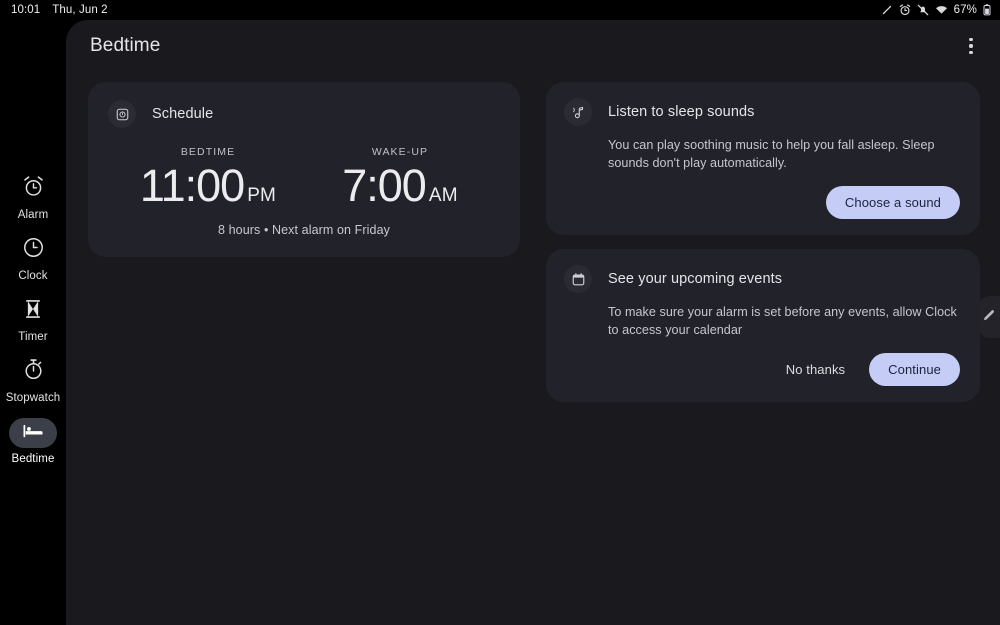  Describe the element at coordinates (762, 369) in the screenshot. I see `calendar-card-actions: No thanks Continue` at that location.